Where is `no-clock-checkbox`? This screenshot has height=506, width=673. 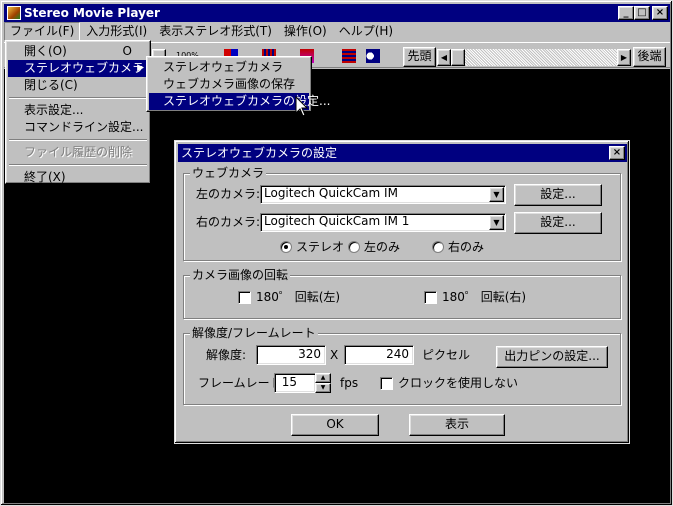
no-clock-checkbox is located at coordinates (386, 383).